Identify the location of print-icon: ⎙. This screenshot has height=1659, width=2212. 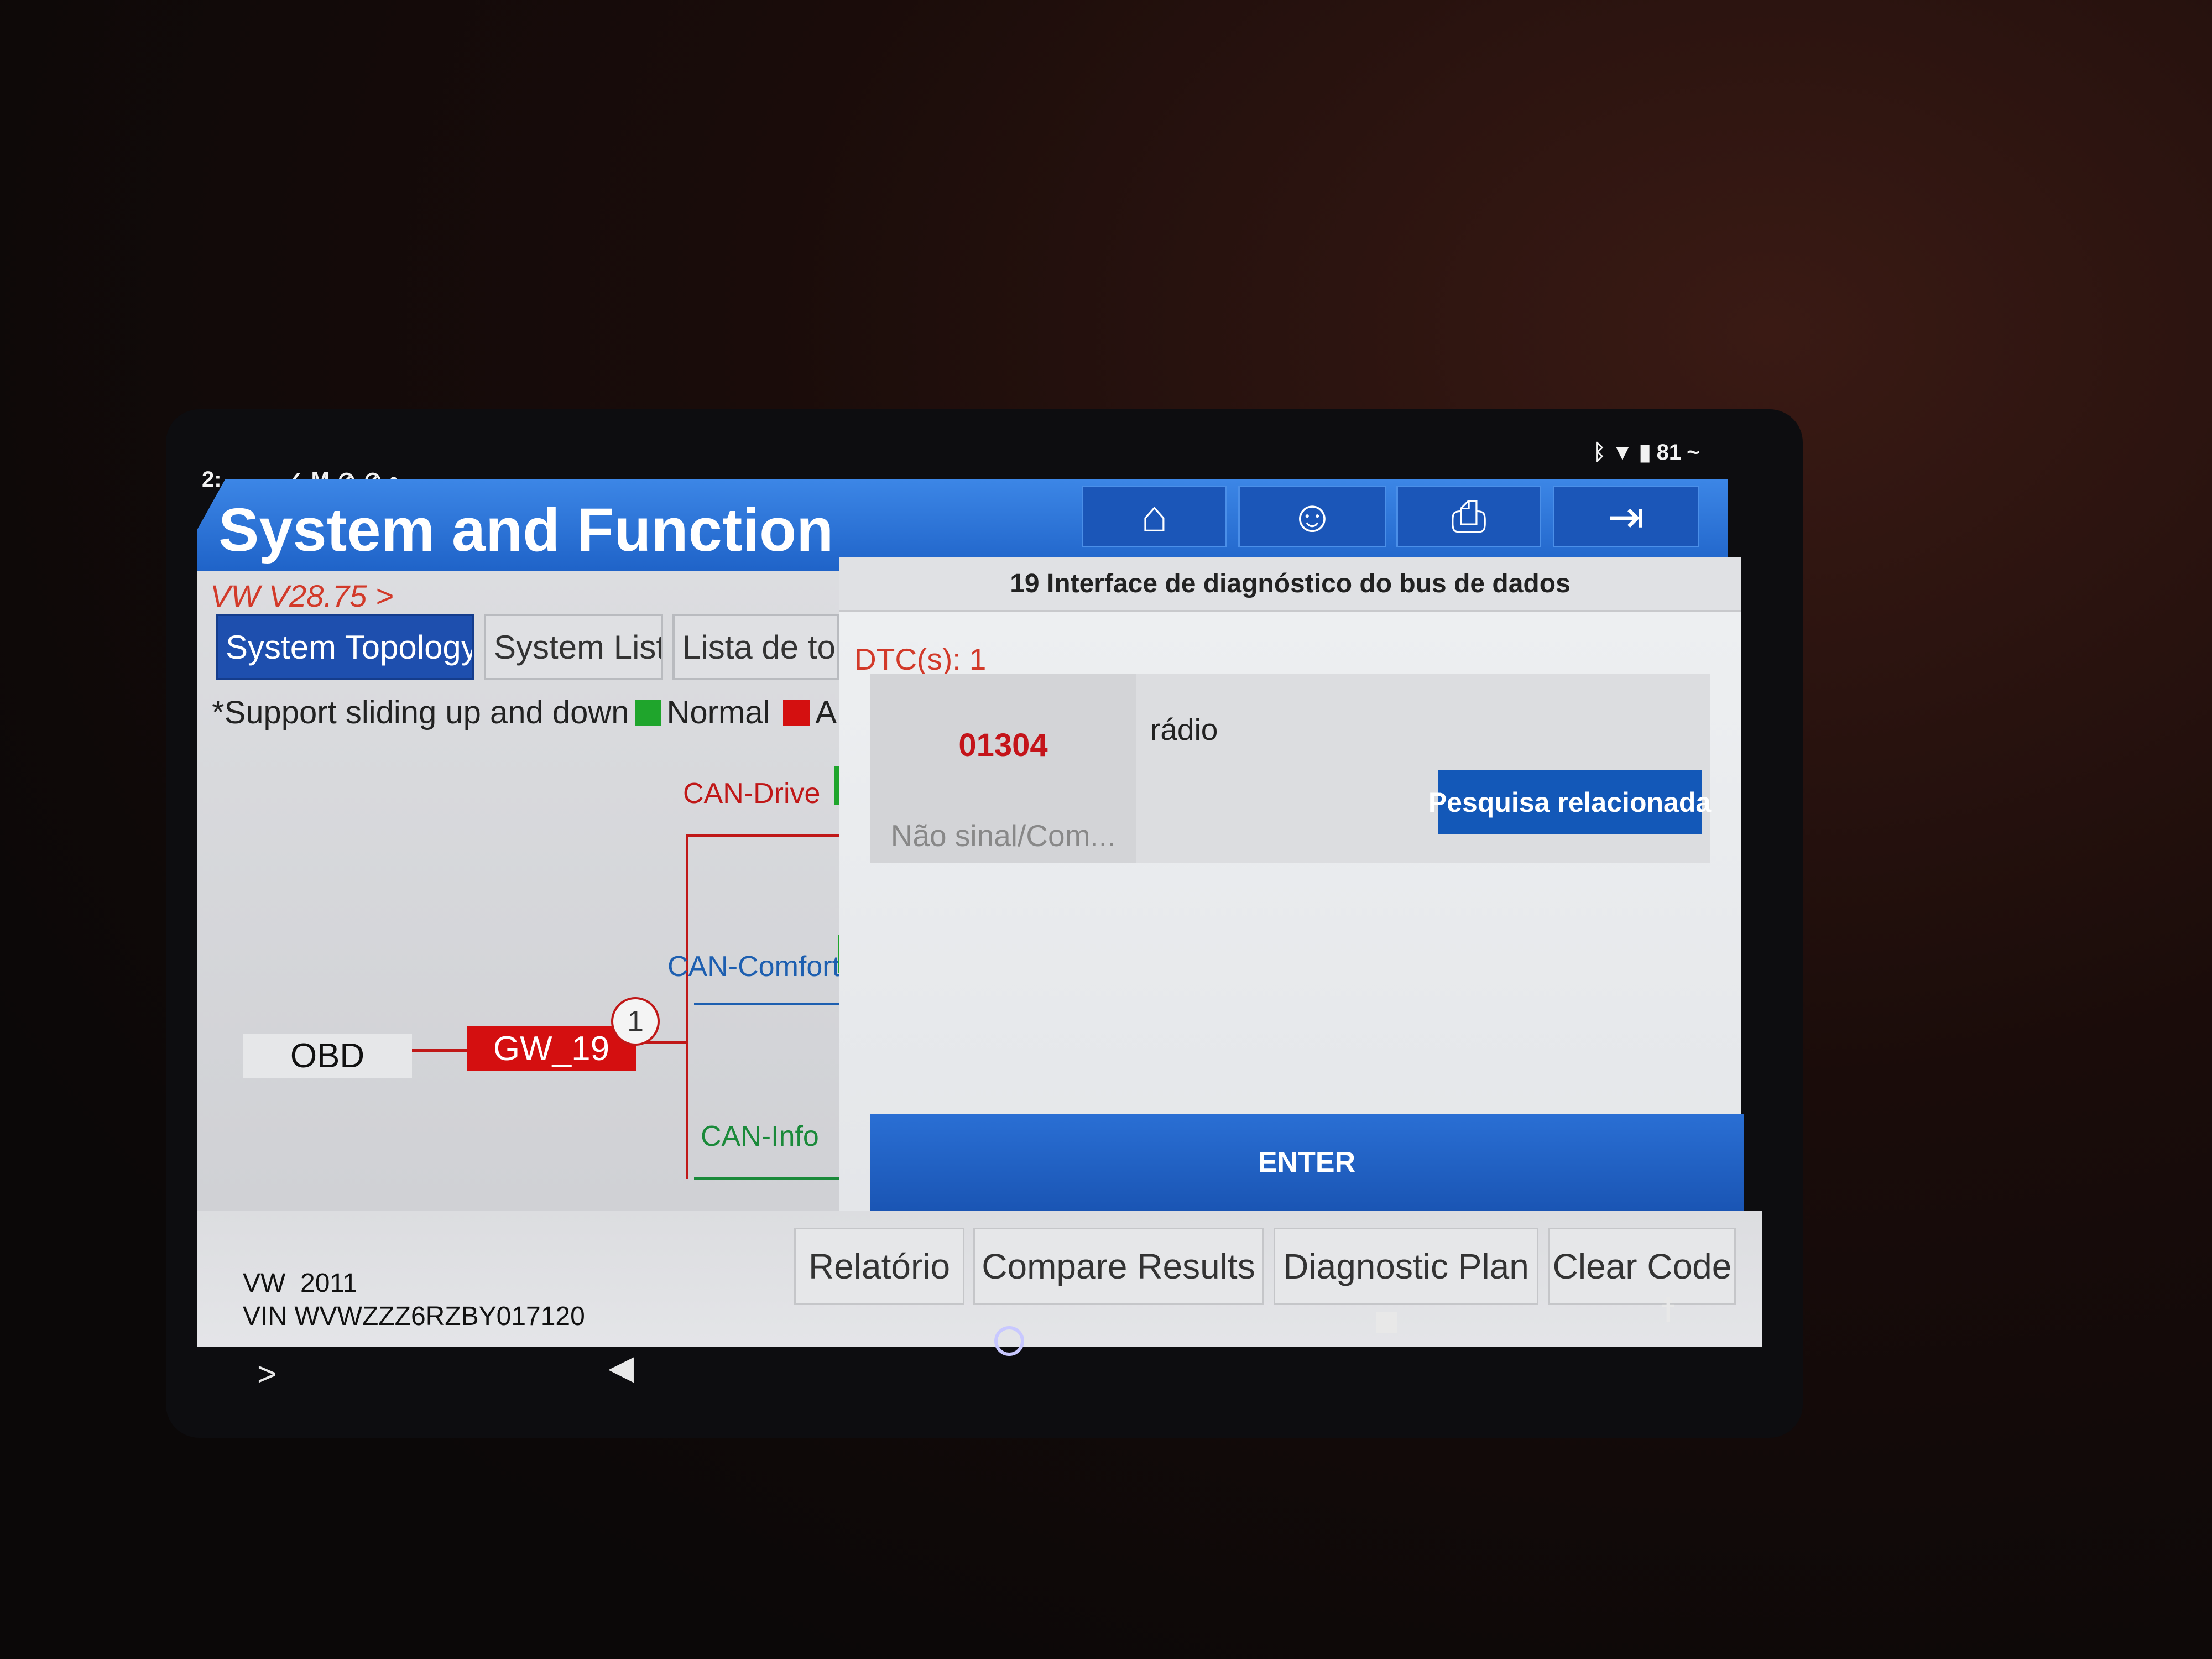
(1468, 516).